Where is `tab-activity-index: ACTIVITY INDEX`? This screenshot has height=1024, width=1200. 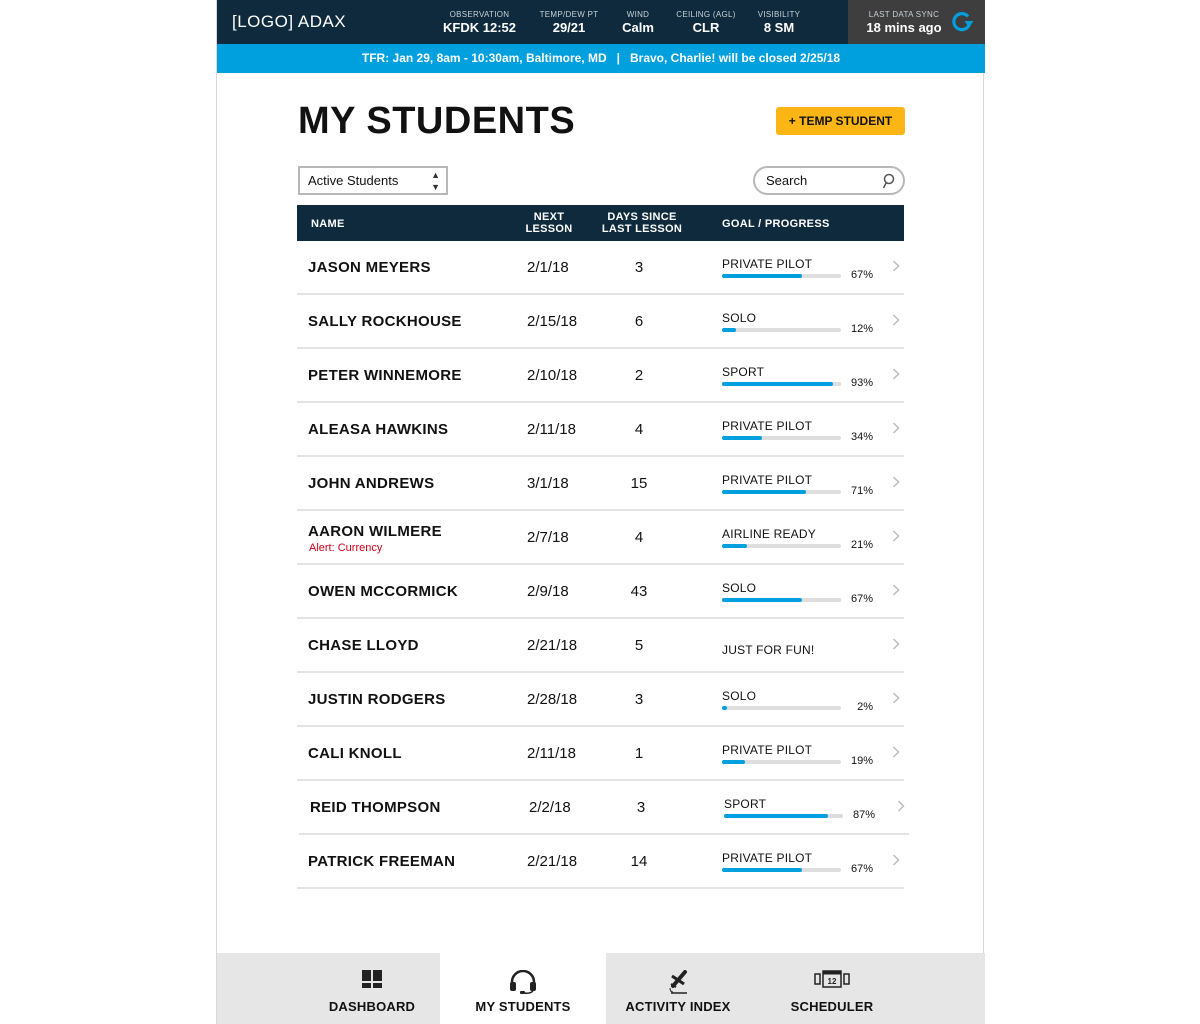
tab-activity-index: ACTIVITY INDEX is located at coordinates (678, 988).